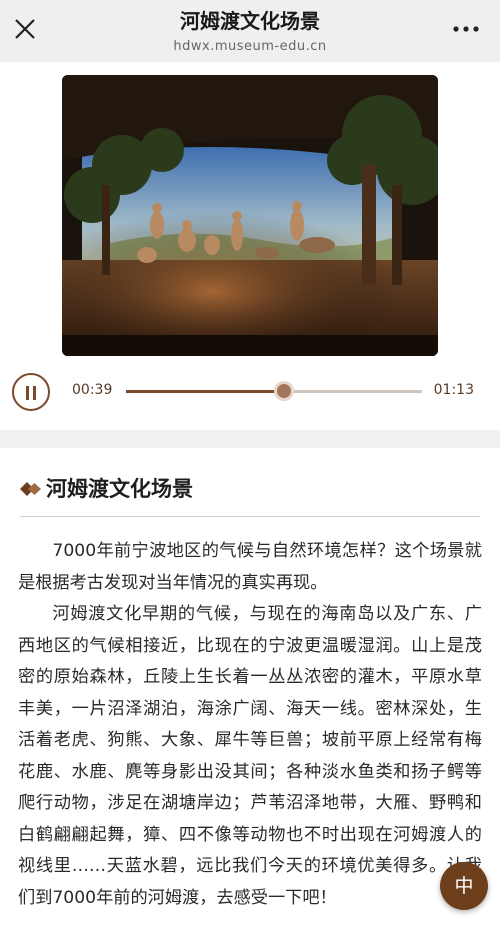  I want to click on progress-knob, so click(284, 391).